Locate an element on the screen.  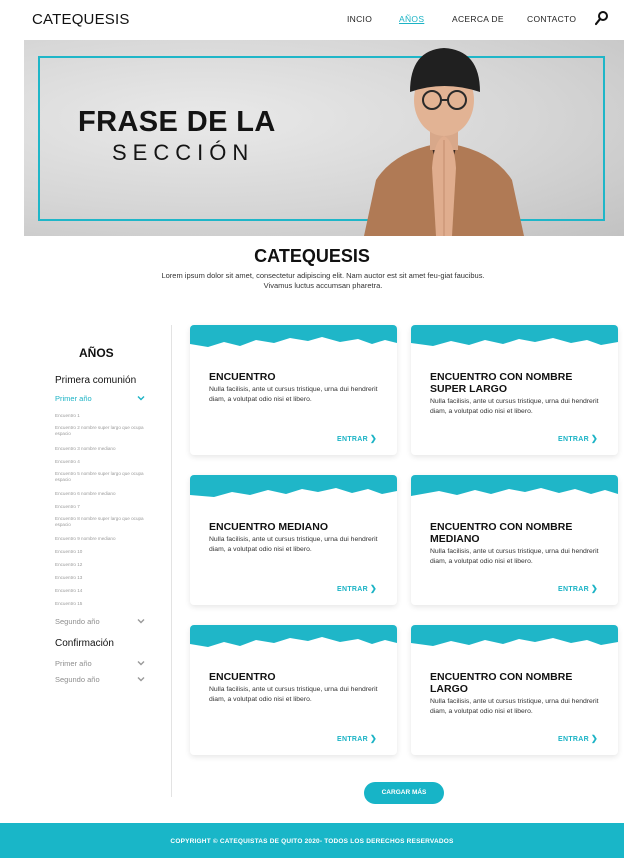
sidebar-item-encuentro-14: Encuentro 14 is located at coordinates (100, 591).